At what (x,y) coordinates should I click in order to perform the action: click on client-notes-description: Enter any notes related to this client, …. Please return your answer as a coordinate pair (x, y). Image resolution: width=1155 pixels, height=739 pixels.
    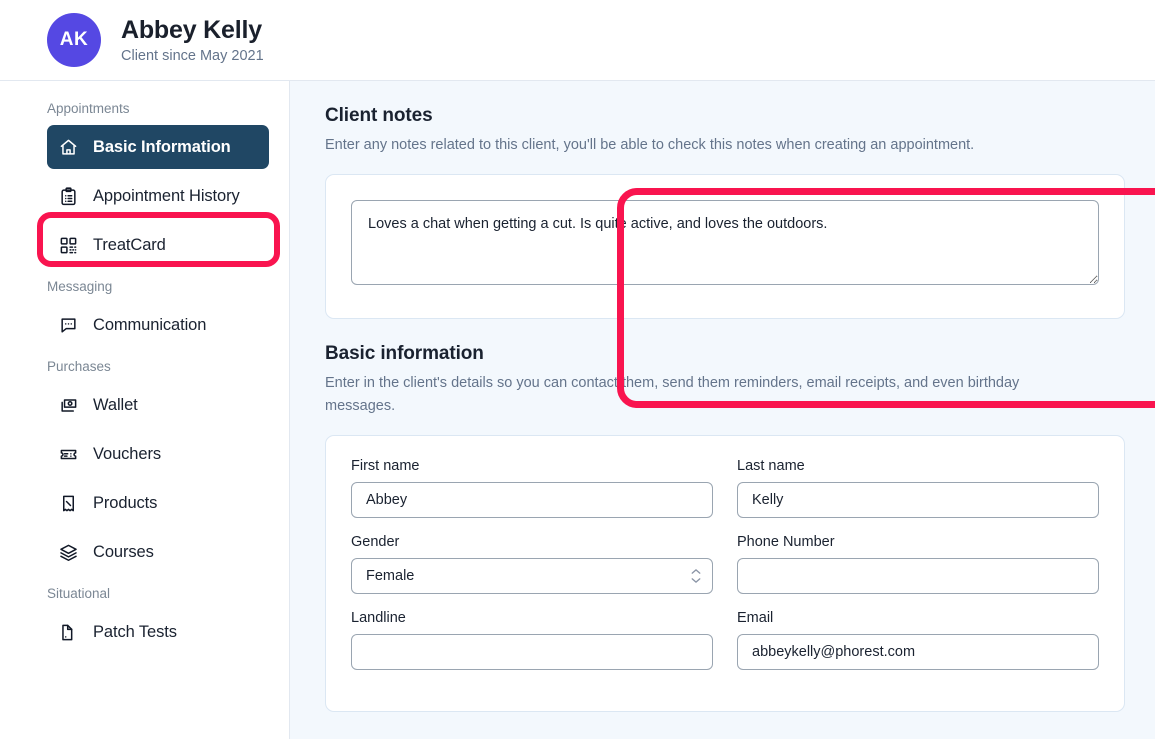
    Looking at the image, I should click on (650, 145).